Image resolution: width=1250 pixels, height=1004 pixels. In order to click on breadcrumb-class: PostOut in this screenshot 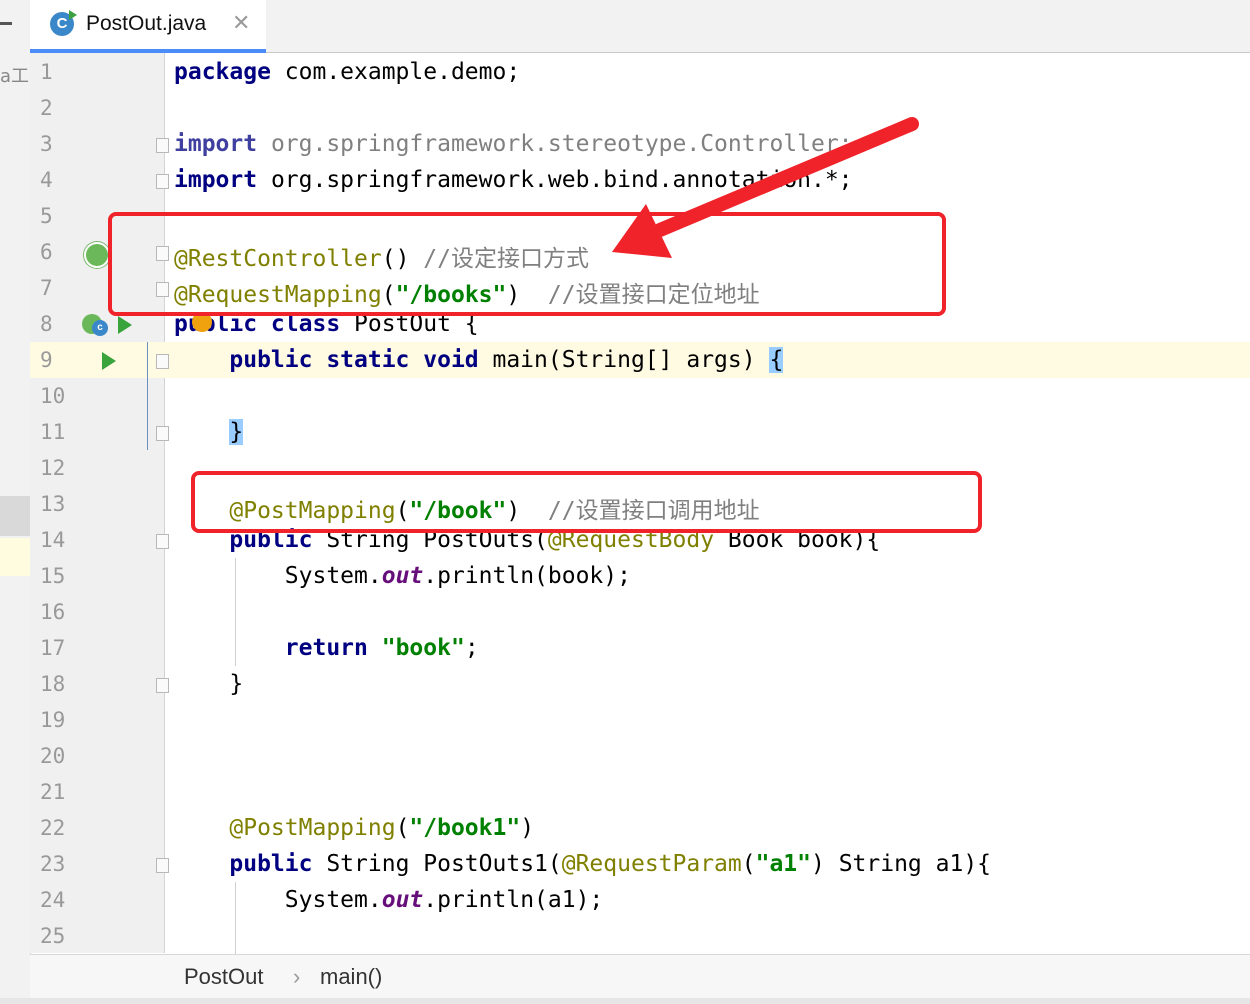, I will do `click(223, 977)`.